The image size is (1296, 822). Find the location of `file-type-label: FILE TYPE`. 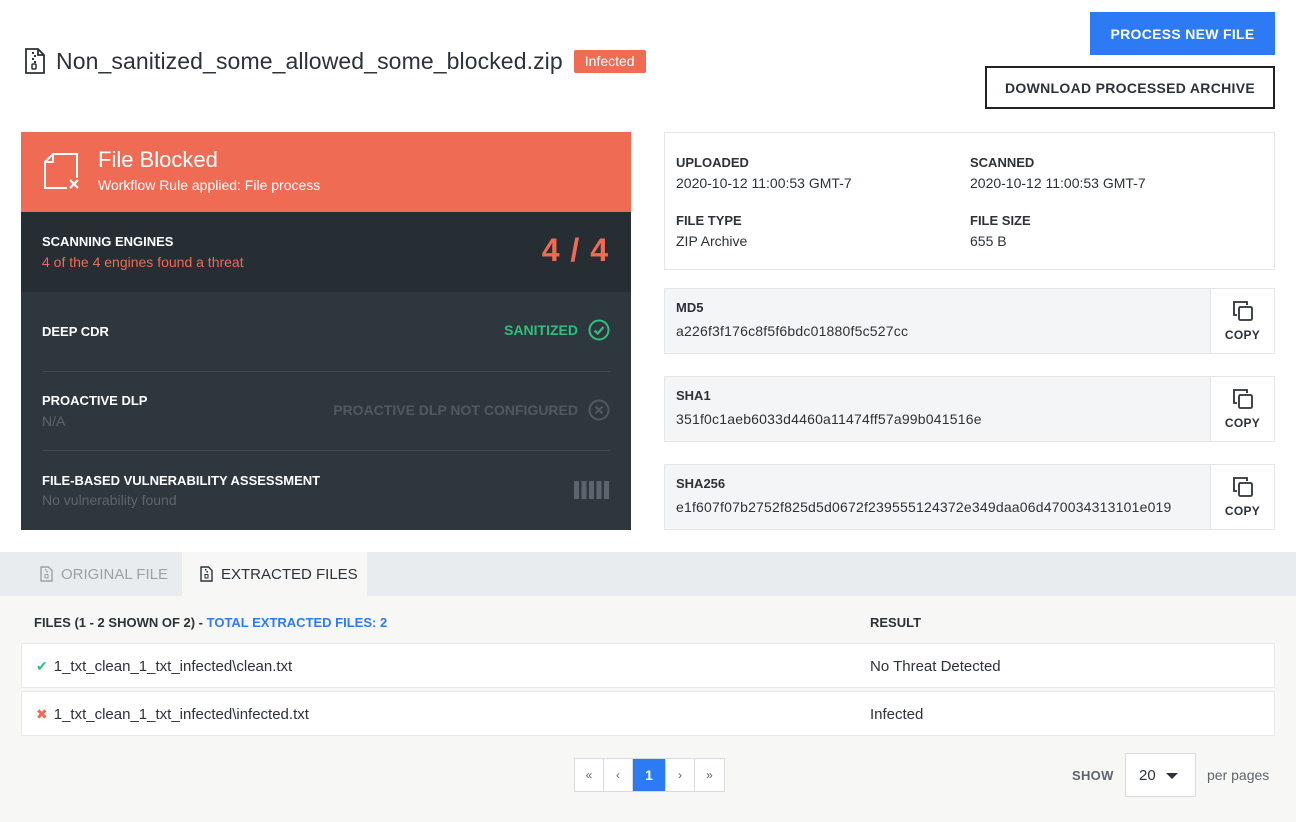

file-type-label: FILE TYPE is located at coordinates (709, 220).